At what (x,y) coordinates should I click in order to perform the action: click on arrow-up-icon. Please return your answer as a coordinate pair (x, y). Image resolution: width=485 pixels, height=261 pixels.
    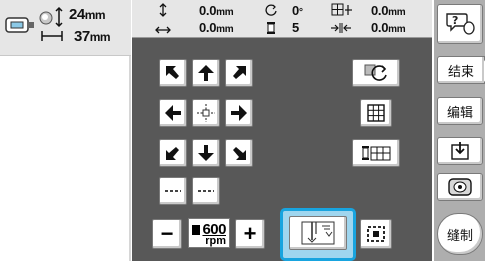
    Looking at the image, I should click on (206, 73).